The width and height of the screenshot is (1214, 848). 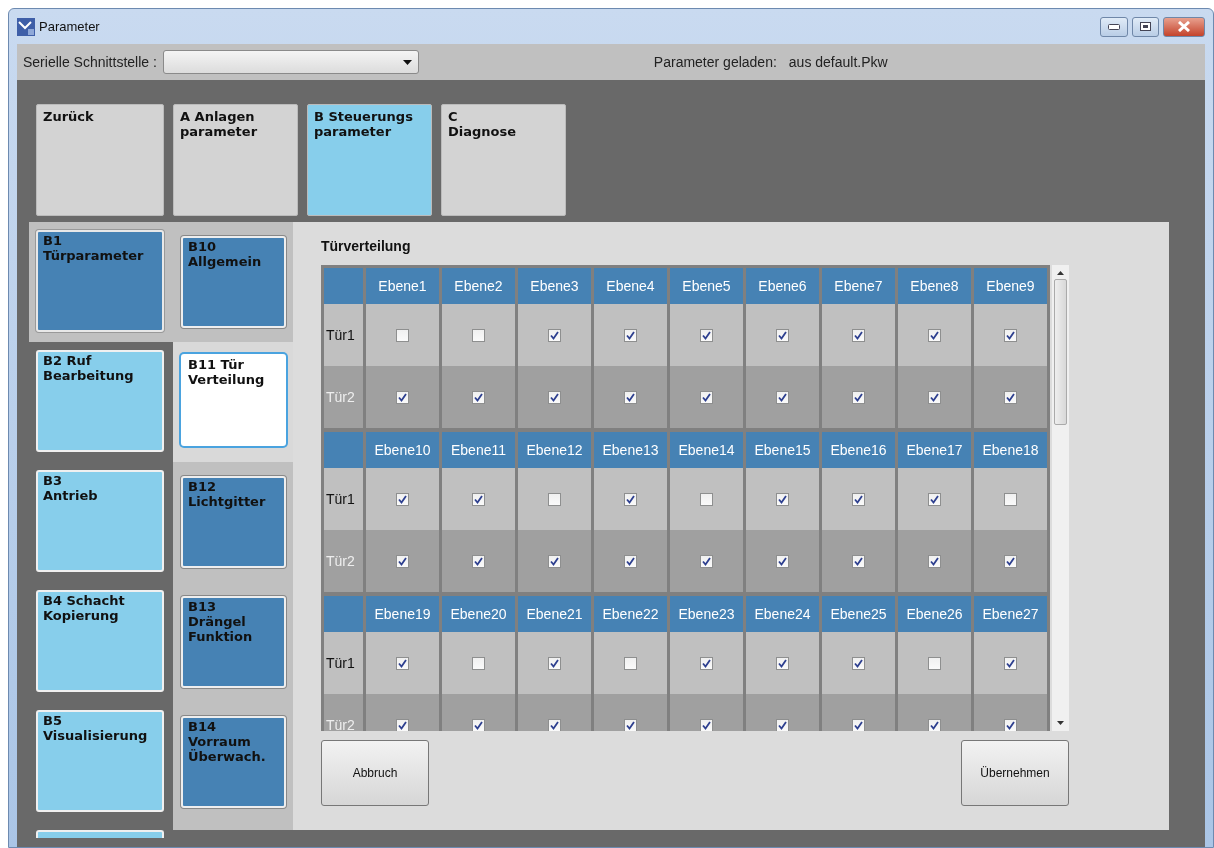 What do you see at coordinates (1010, 450) in the screenshot?
I see `column-header: Ebene18` at bounding box center [1010, 450].